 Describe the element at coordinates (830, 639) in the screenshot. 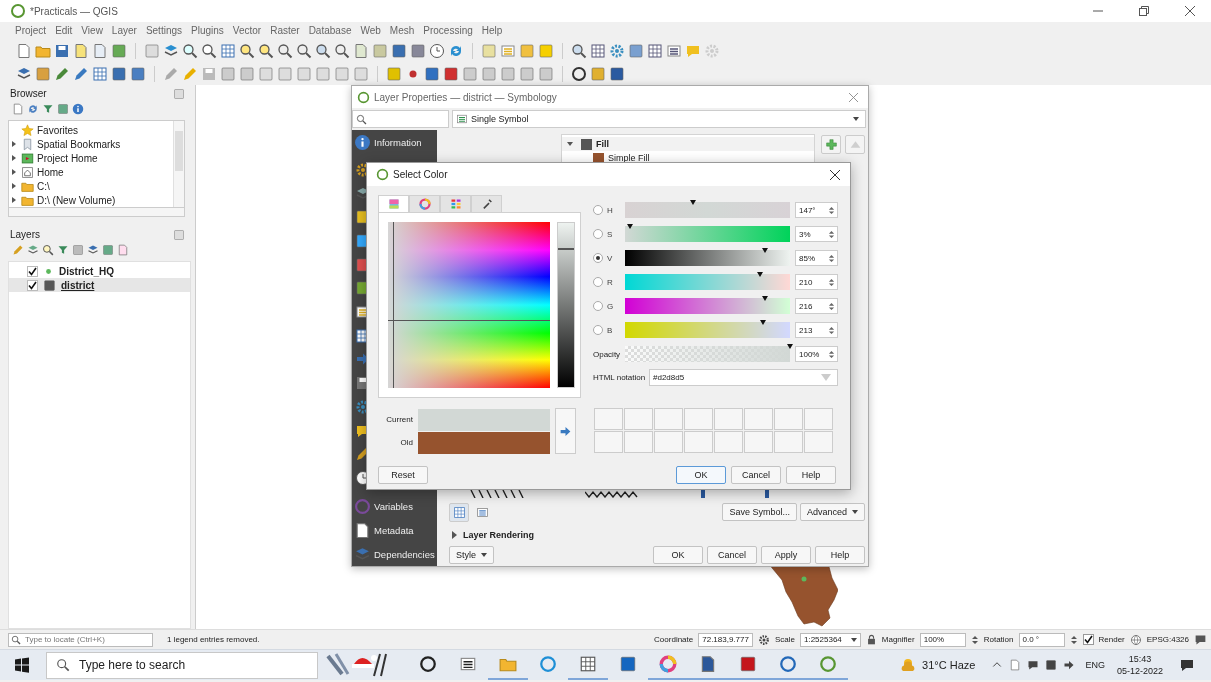

I see `scale-dropdown: 1:2525364` at that location.